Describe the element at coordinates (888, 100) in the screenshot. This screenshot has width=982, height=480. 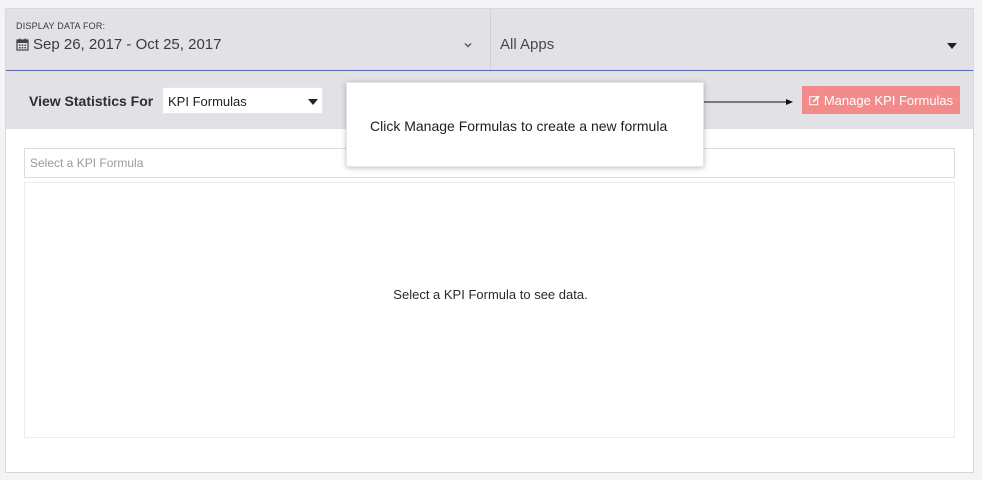
I see `manage-kpi-formulas-label: Manage KPI Formulas` at that location.